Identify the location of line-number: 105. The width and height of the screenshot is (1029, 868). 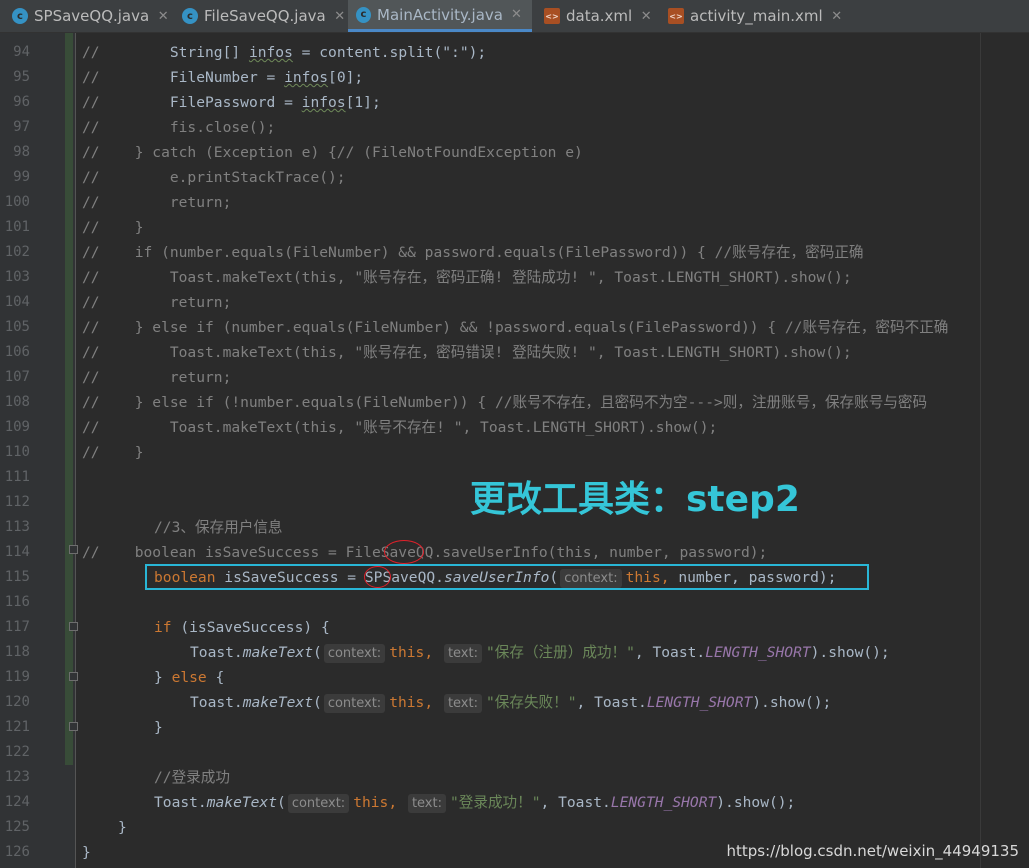
(17, 327).